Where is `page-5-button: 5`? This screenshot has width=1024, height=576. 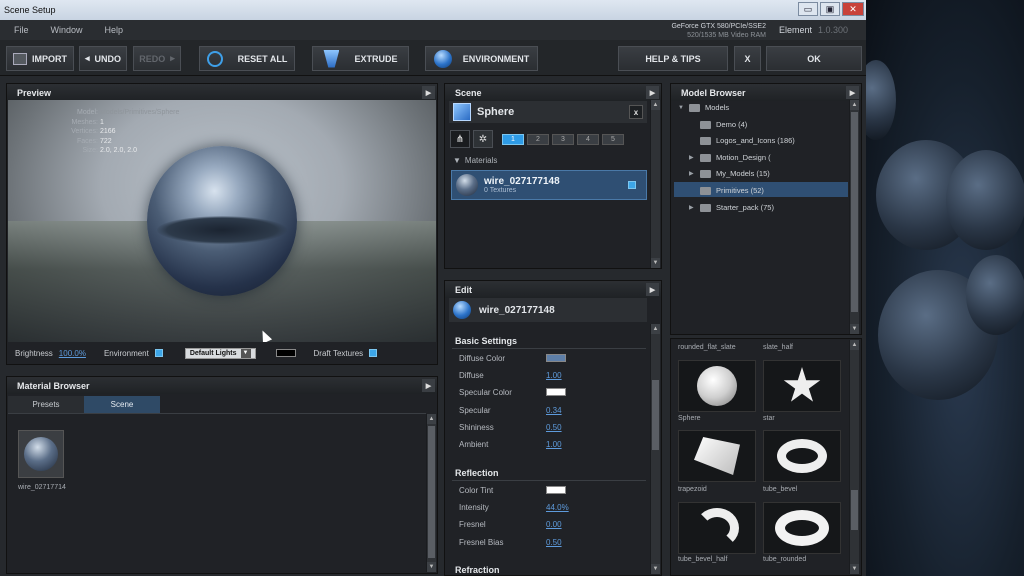
page-5-button: 5 is located at coordinates (613, 139).